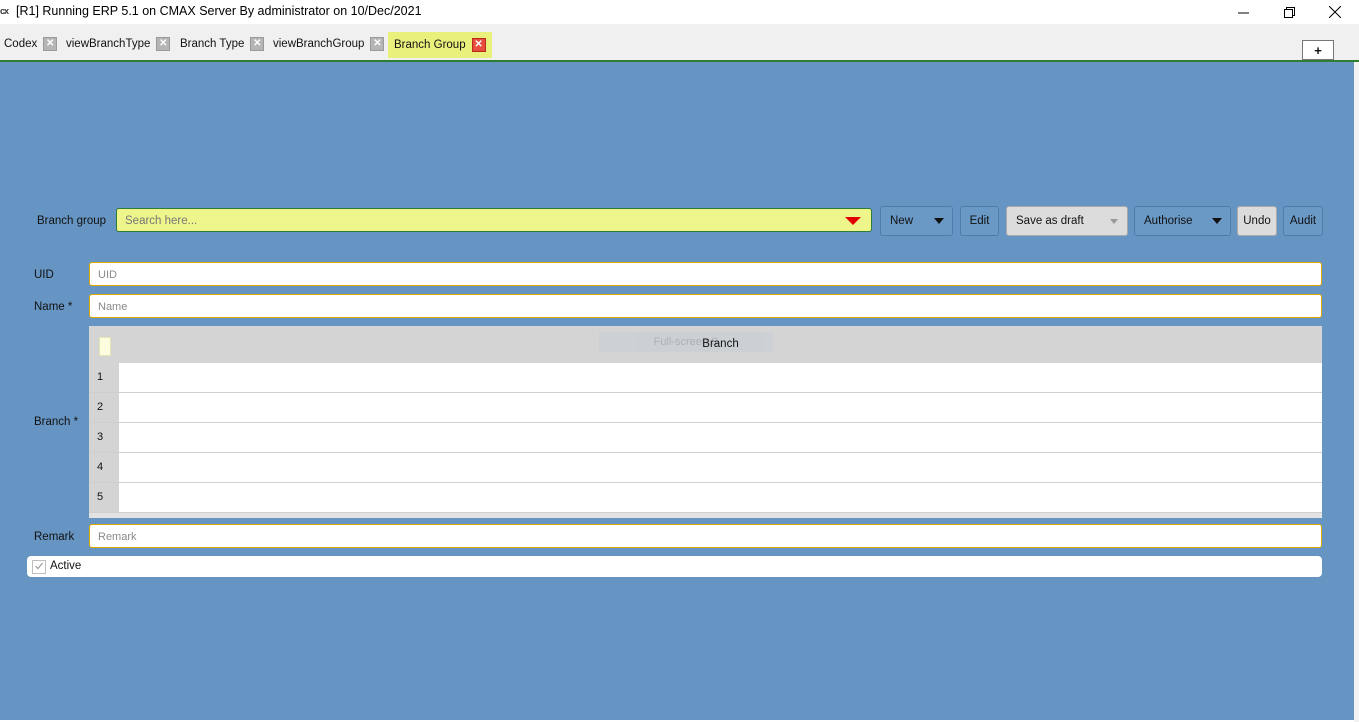 The height and width of the screenshot is (722, 1359). I want to click on restore-icon, so click(1289, 12).